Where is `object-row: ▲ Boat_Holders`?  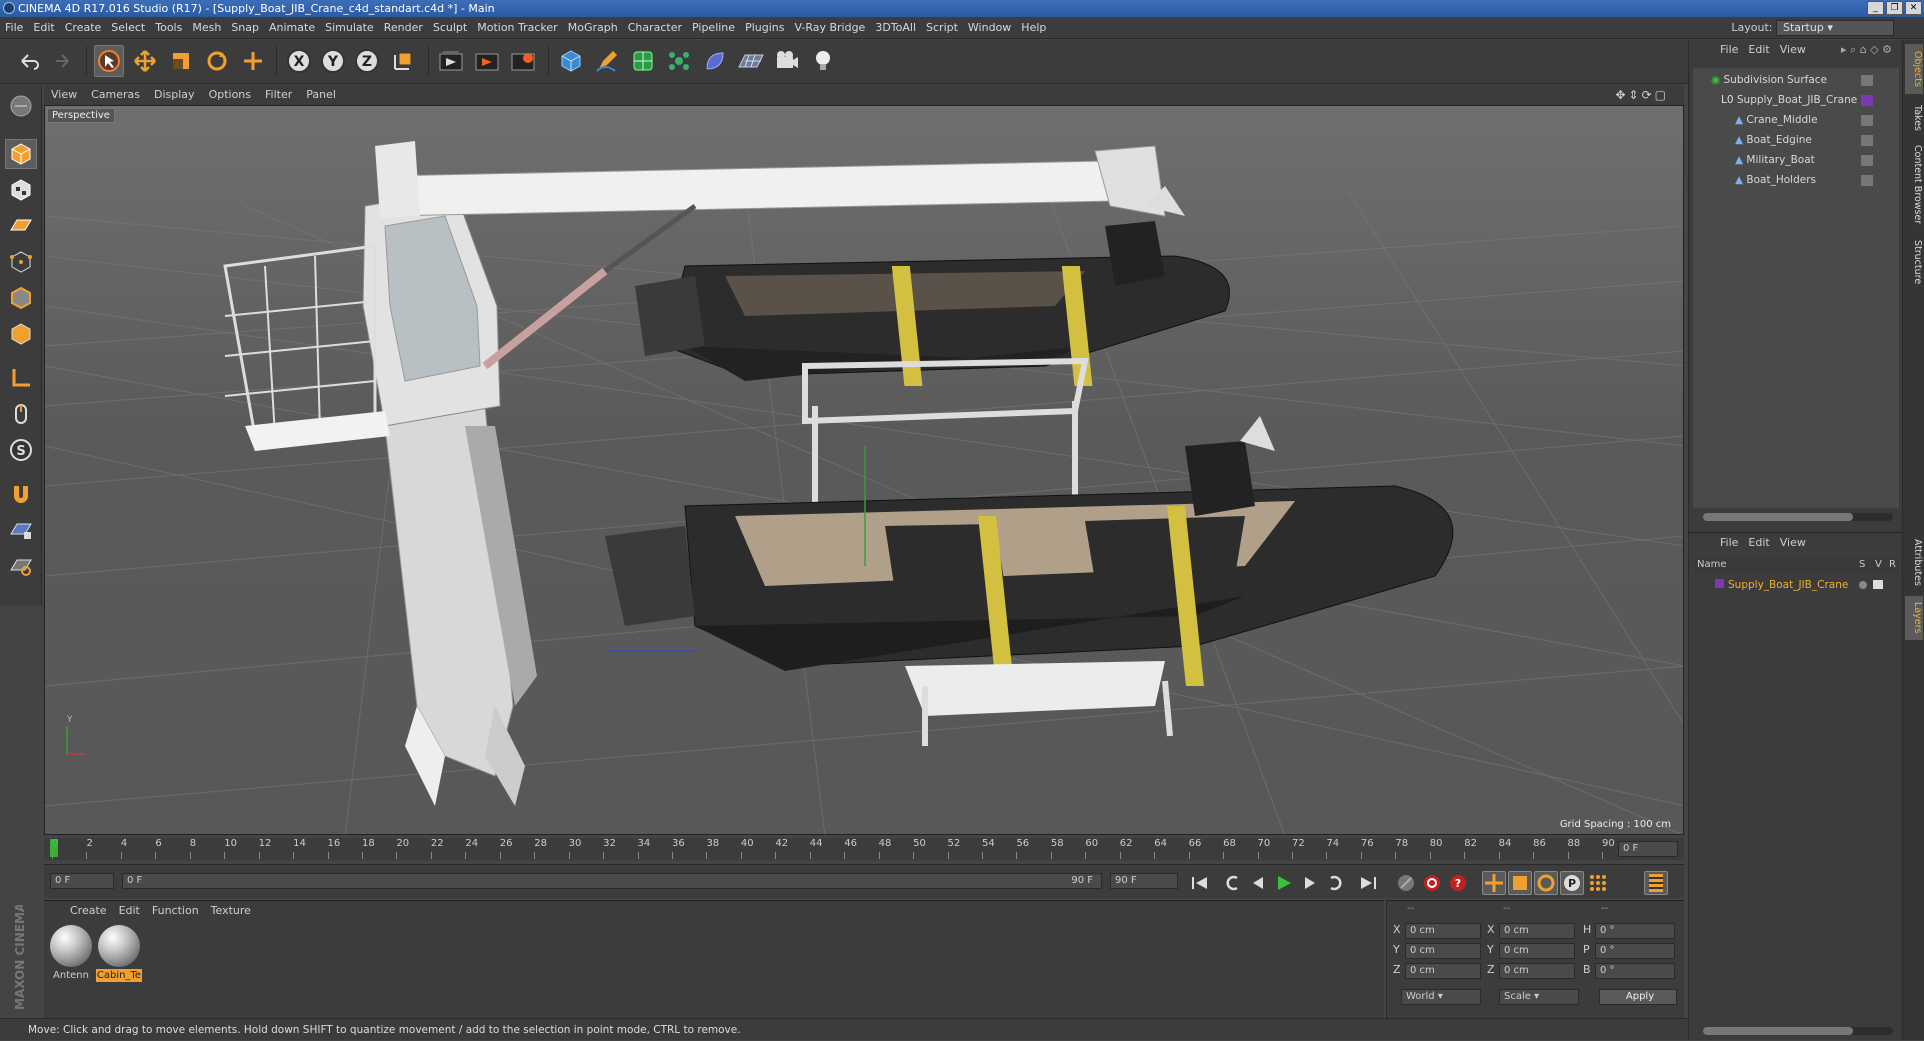
object-row: ▲ Boat_Holders is located at coordinates (1796, 180).